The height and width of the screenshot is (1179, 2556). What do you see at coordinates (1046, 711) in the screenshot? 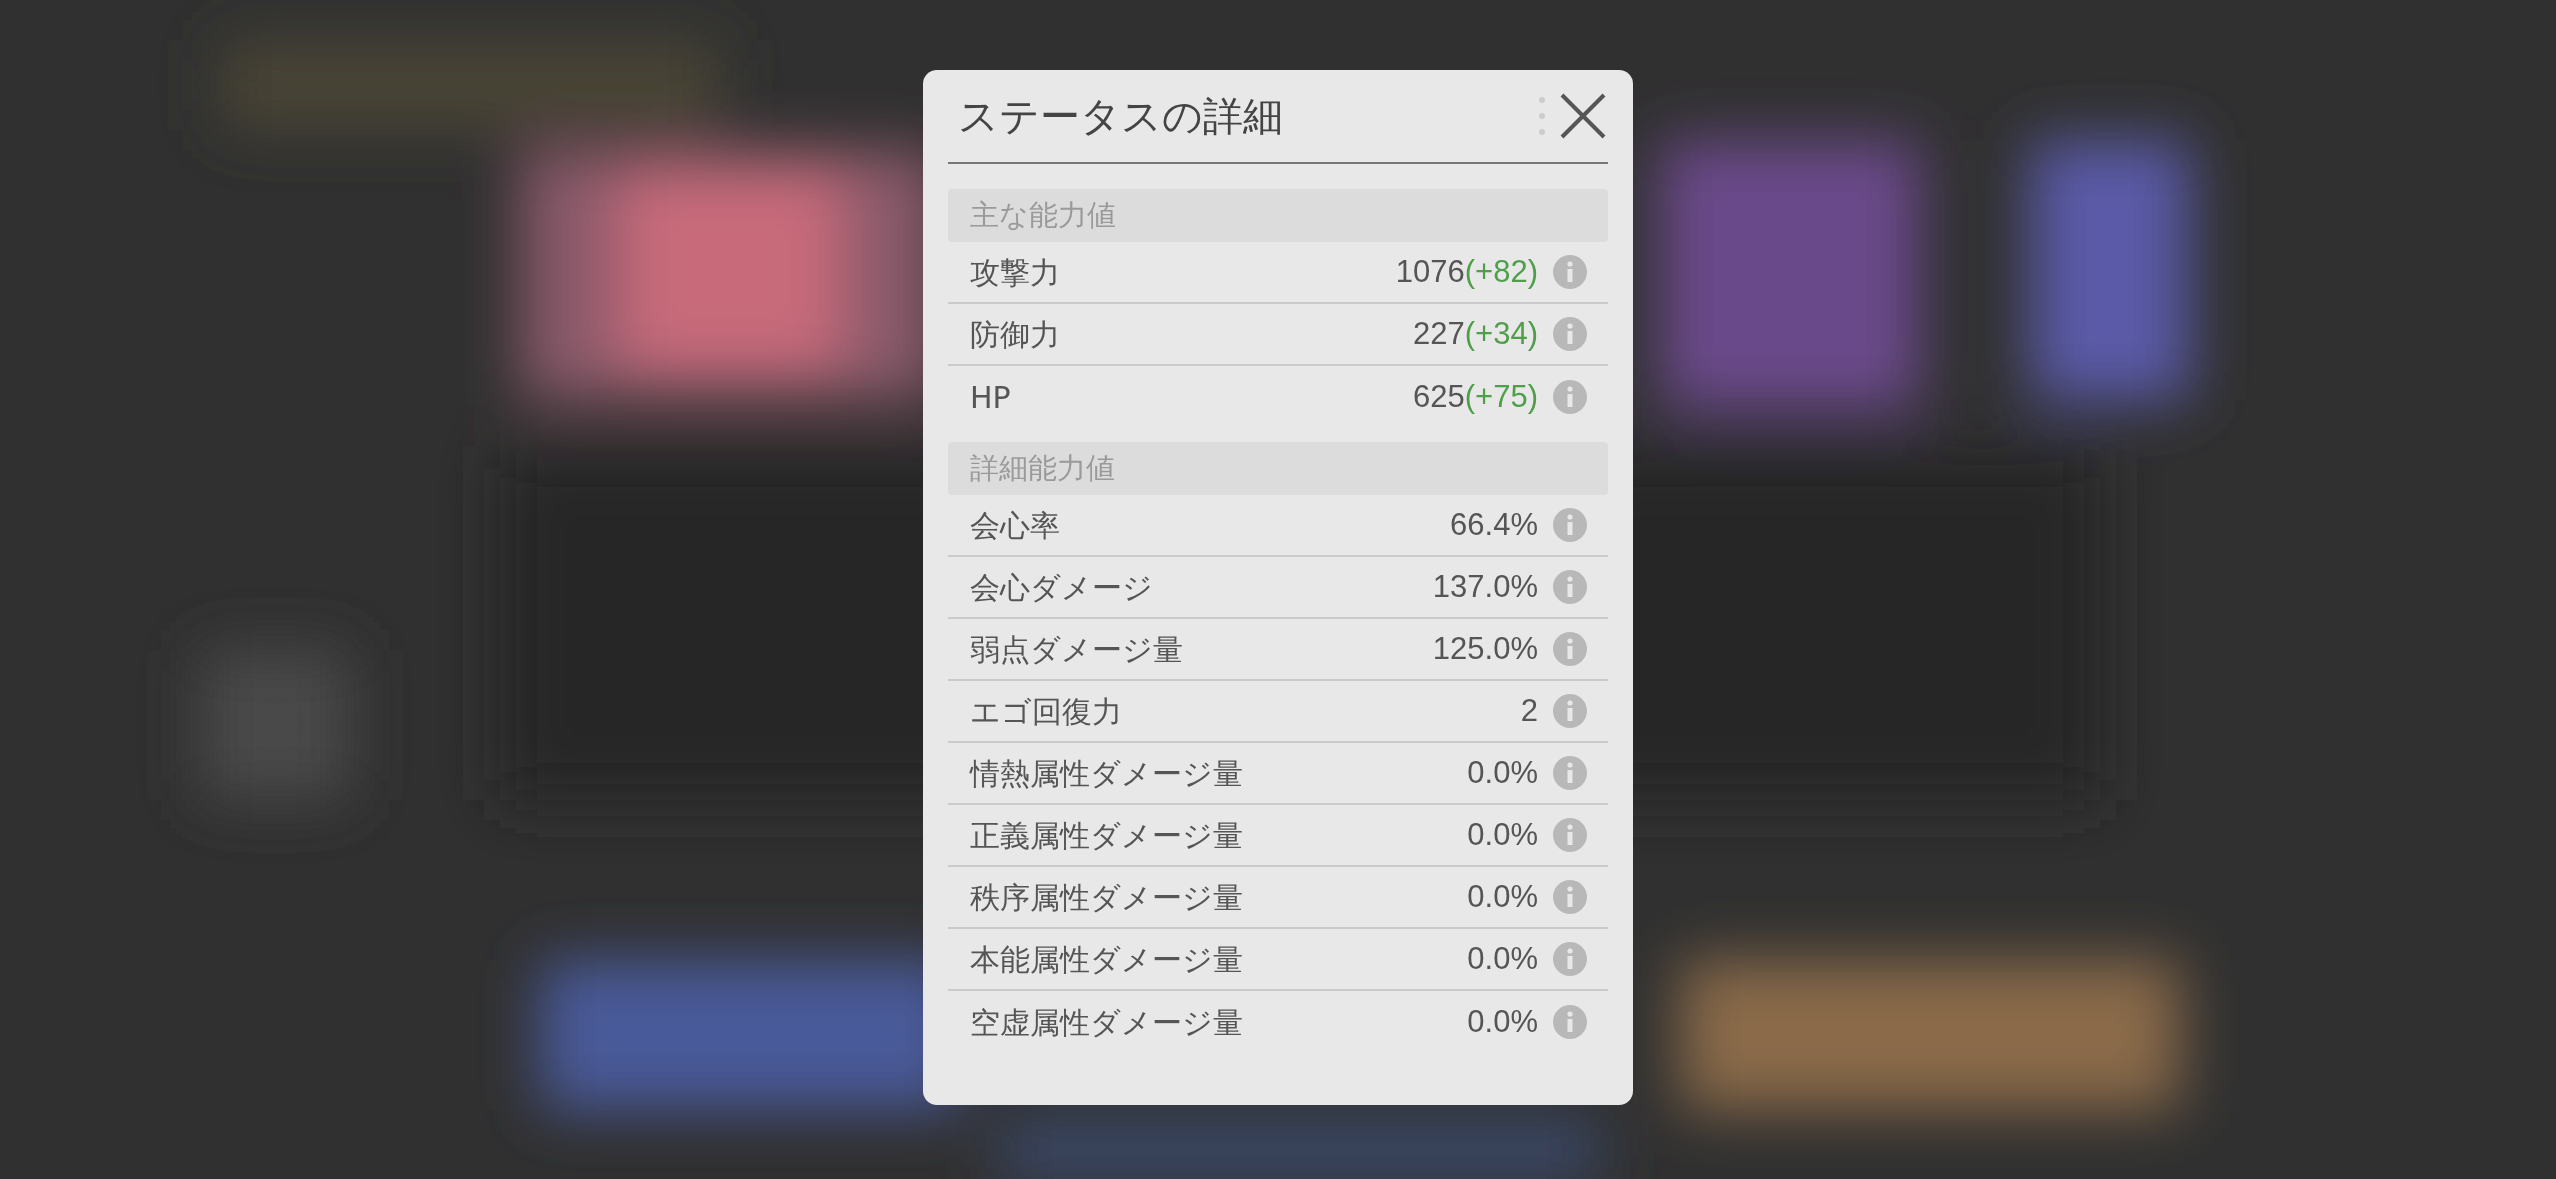
I see `stat-label: エゴ回復力` at bounding box center [1046, 711].